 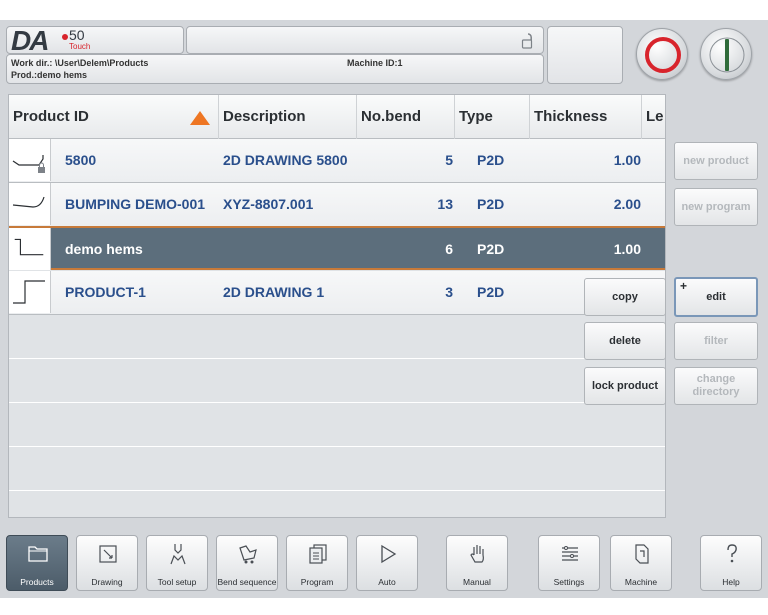 I want to click on nav-program: Program, so click(x=317, y=563).